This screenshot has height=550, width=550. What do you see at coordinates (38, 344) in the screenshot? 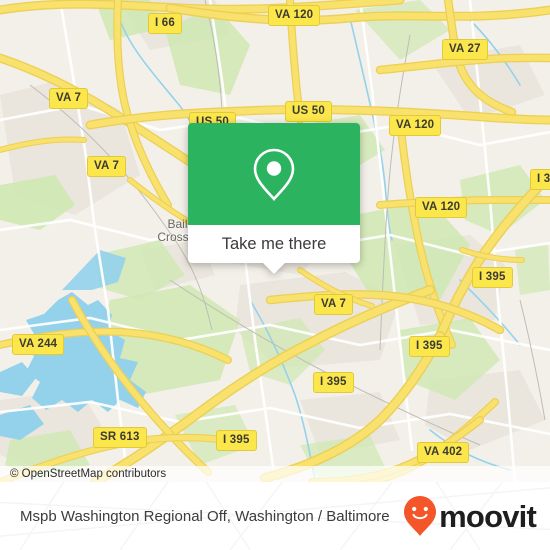
I see `road-shield-va-244: VA 244` at bounding box center [38, 344].